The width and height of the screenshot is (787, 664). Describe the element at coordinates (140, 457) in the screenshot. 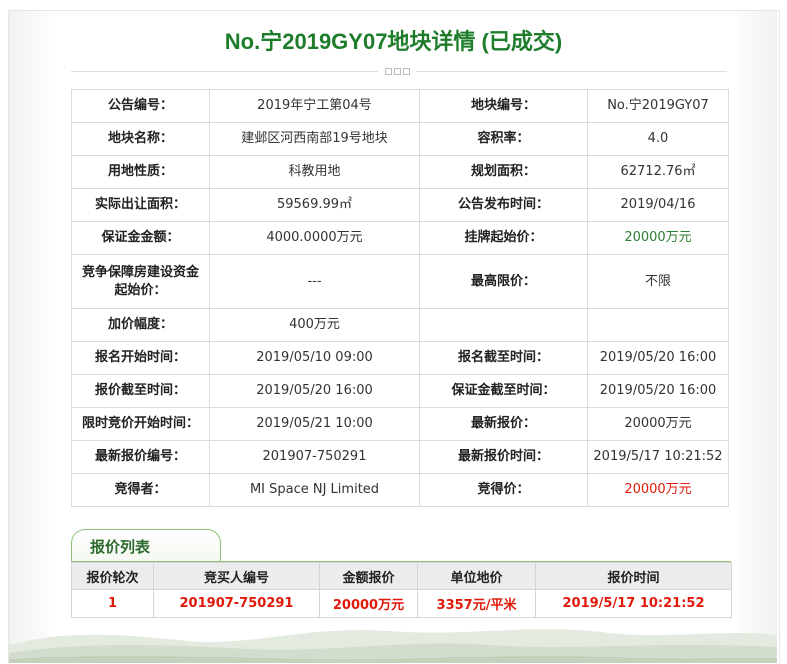

I see `detail-label: 最新报价编号：` at that location.